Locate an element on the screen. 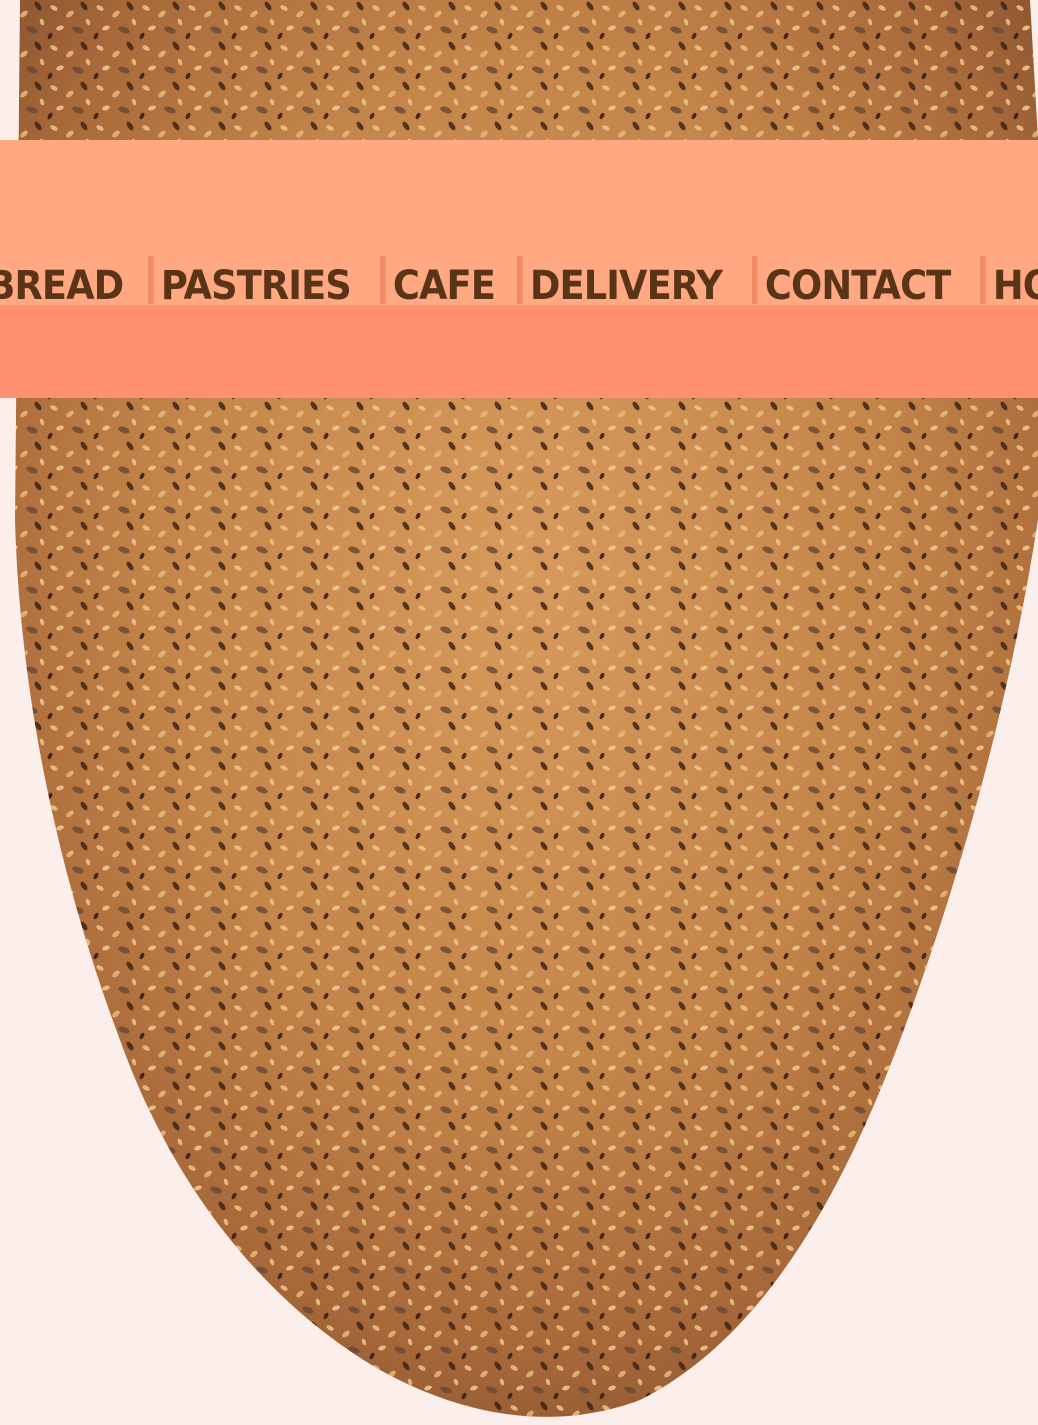 The image size is (1038, 1425). nav-item-label: BREAD is located at coordinates (62, 286).